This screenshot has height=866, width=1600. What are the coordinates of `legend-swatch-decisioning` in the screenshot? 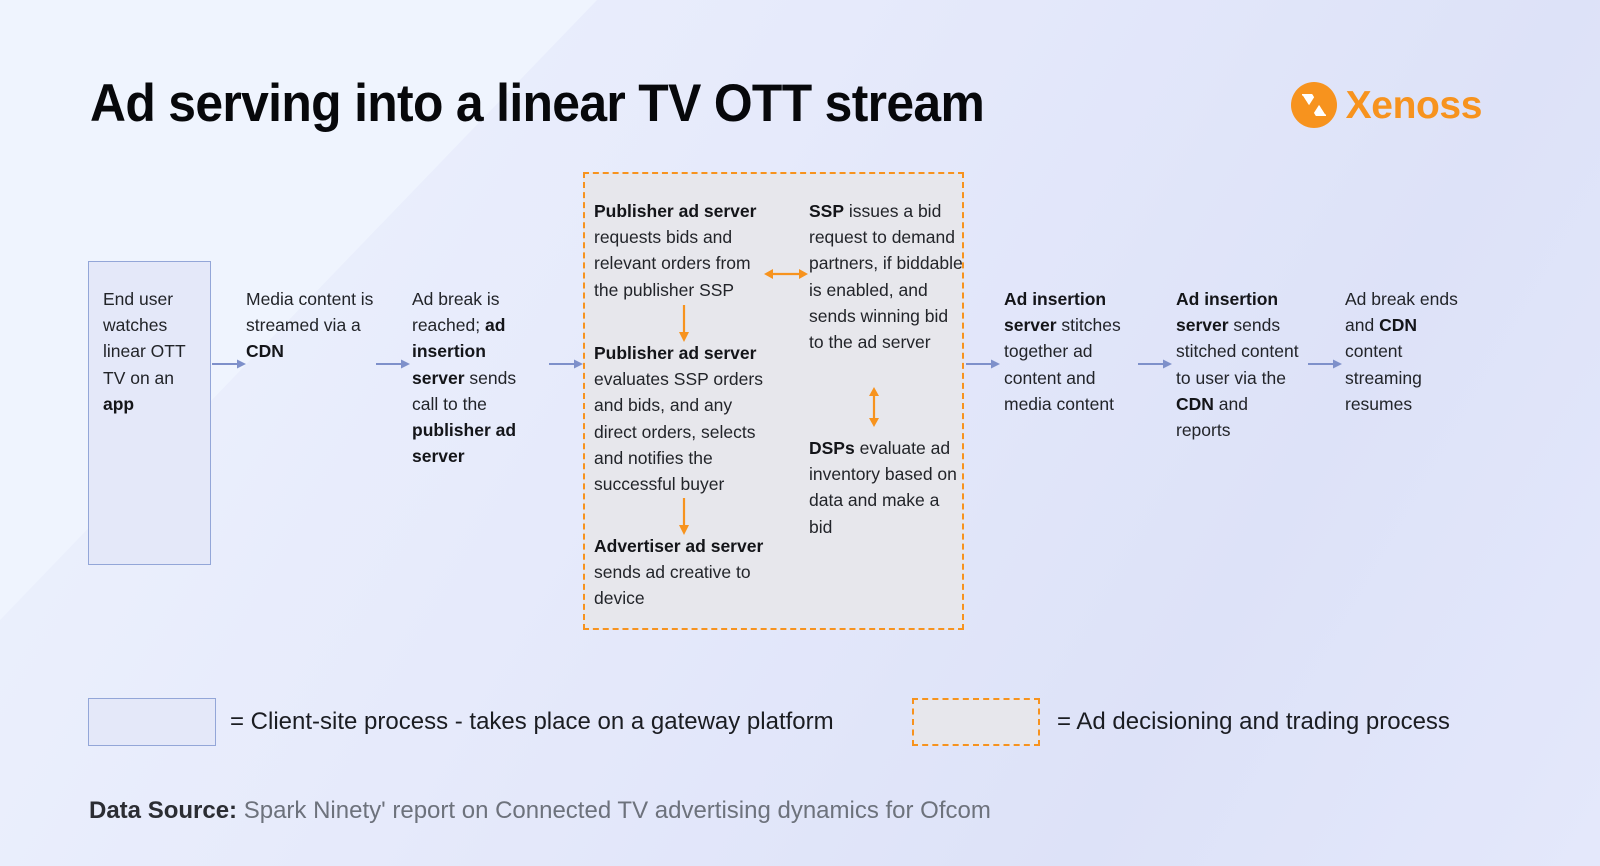 It's located at (976, 722).